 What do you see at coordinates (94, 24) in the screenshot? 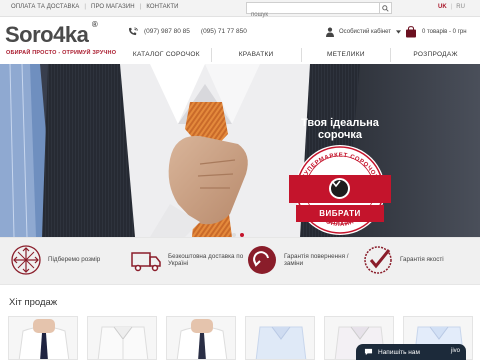
I see `registered-mark: ®` at bounding box center [94, 24].